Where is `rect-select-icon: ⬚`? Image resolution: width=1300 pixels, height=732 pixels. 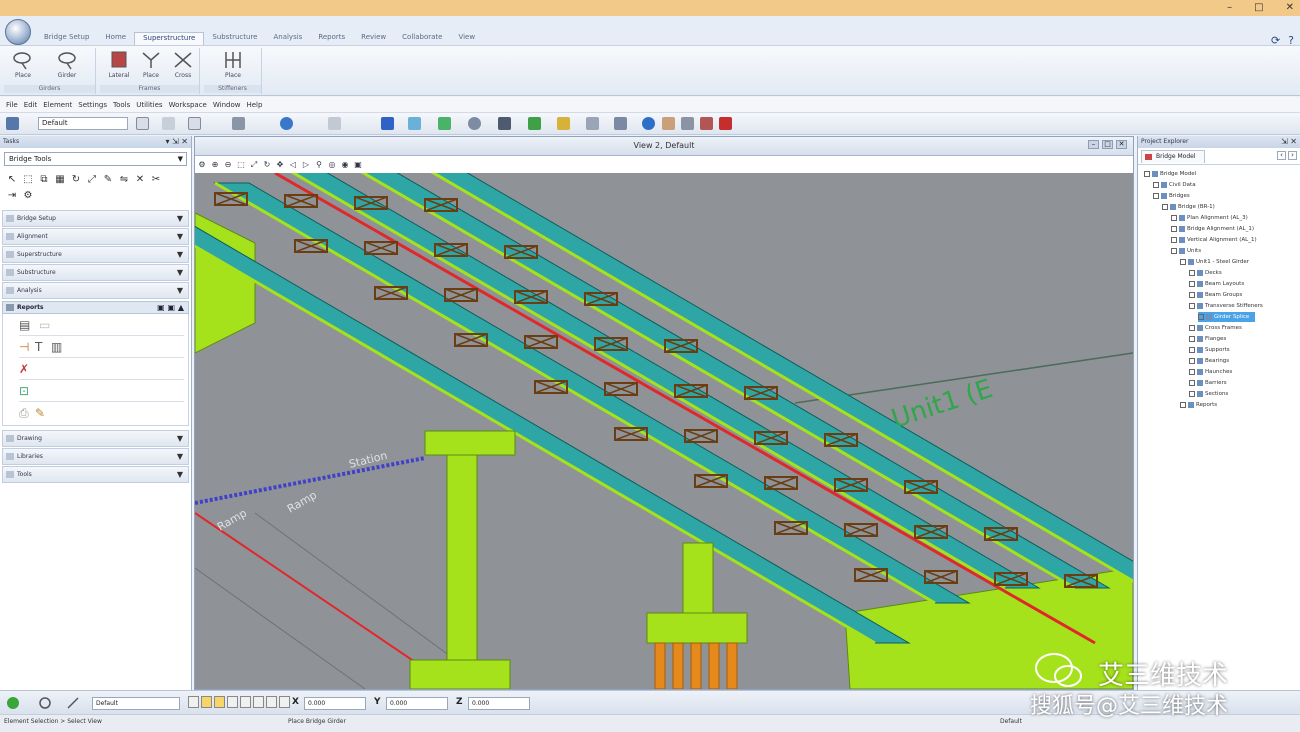 rect-select-icon: ⬚ is located at coordinates (28, 180).